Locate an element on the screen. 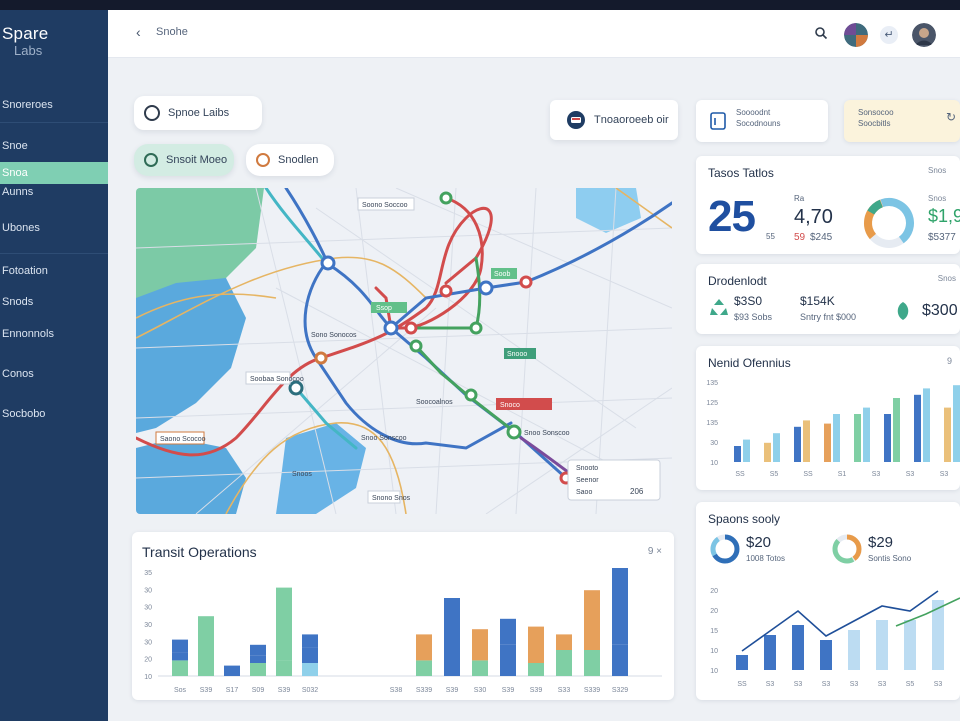 The image size is (960, 721). sidebar-item-4: Aunns is located at coordinates (54, 192).